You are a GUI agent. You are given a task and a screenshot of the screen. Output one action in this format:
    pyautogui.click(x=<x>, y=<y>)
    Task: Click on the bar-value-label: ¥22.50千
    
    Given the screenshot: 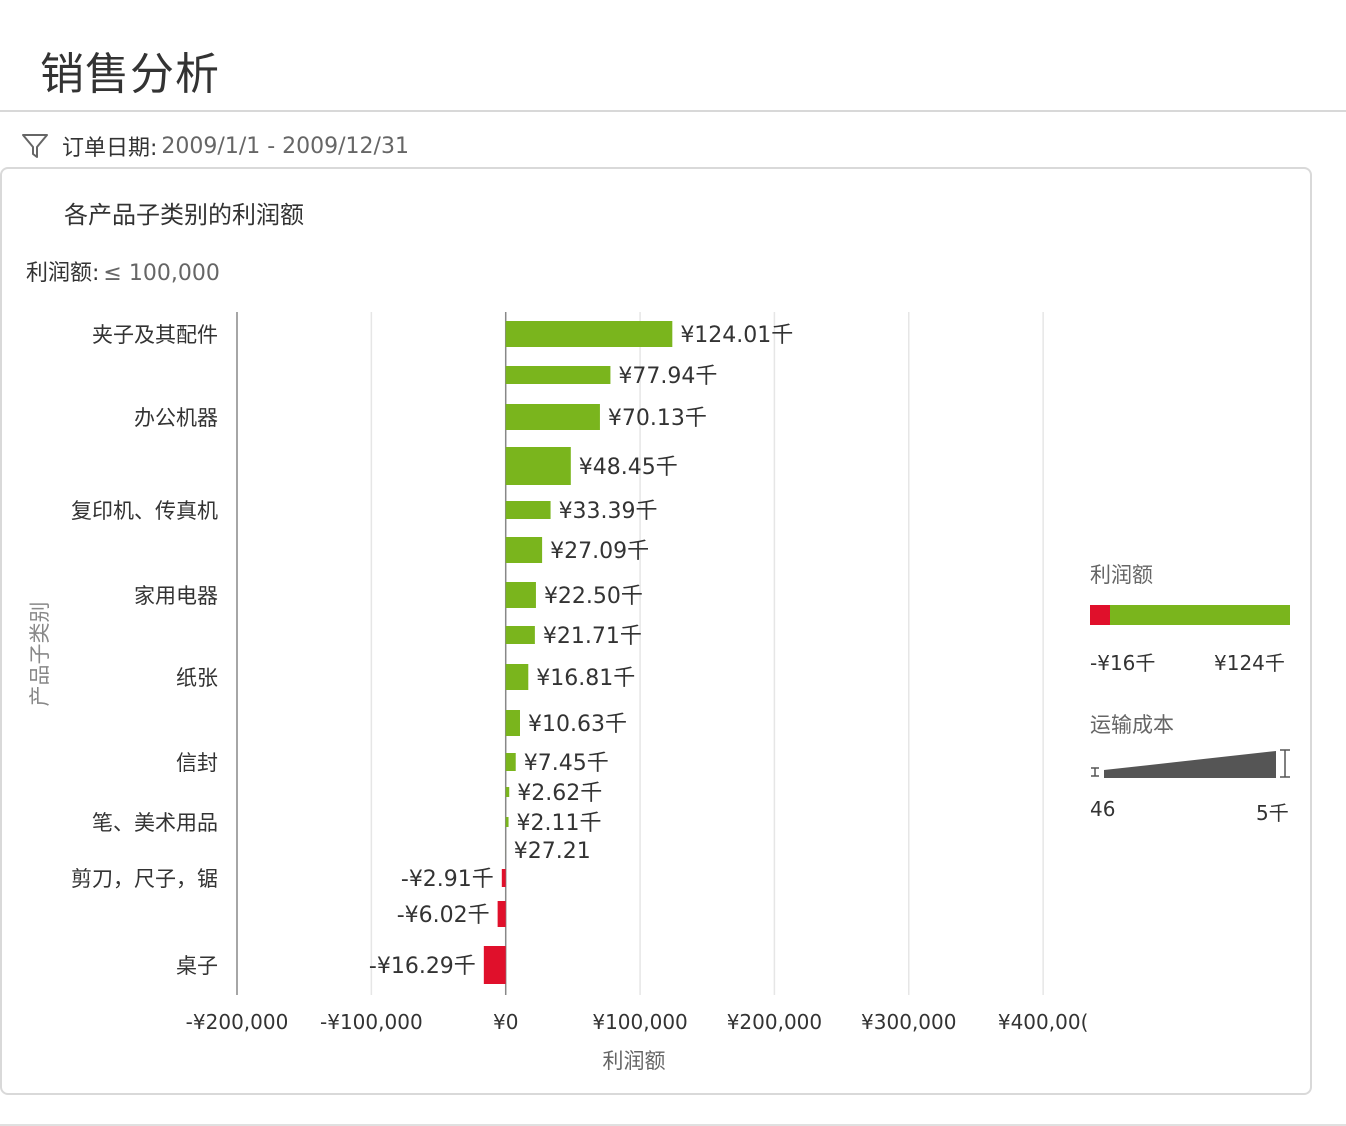 What is the action you would take?
    pyautogui.click(x=593, y=596)
    